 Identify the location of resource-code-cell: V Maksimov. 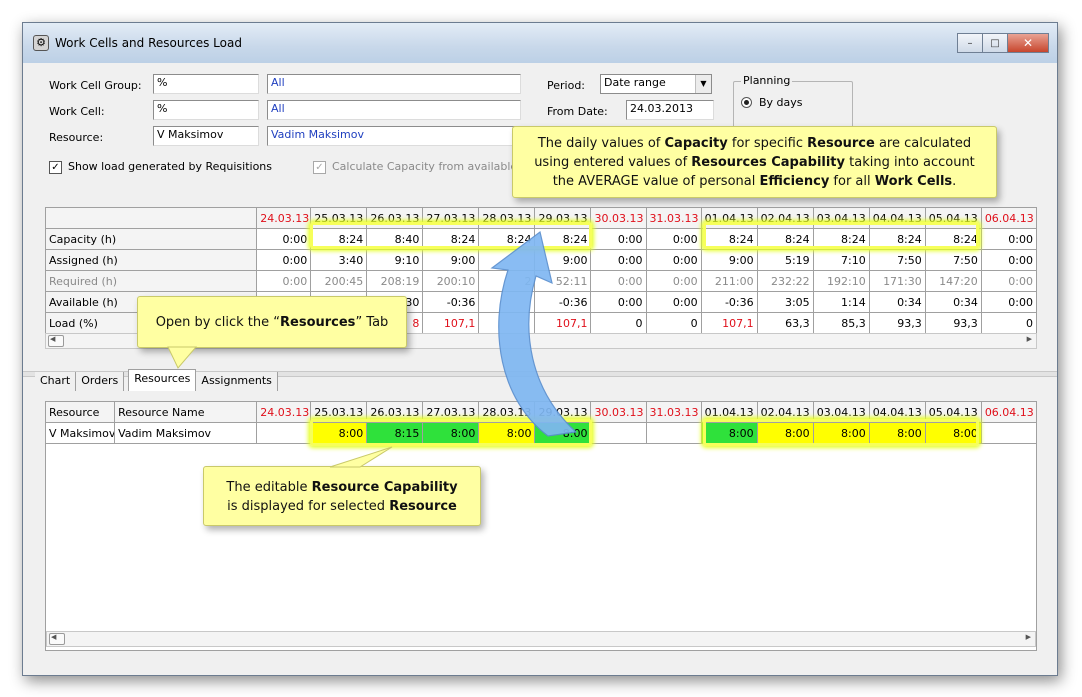
(80, 433).